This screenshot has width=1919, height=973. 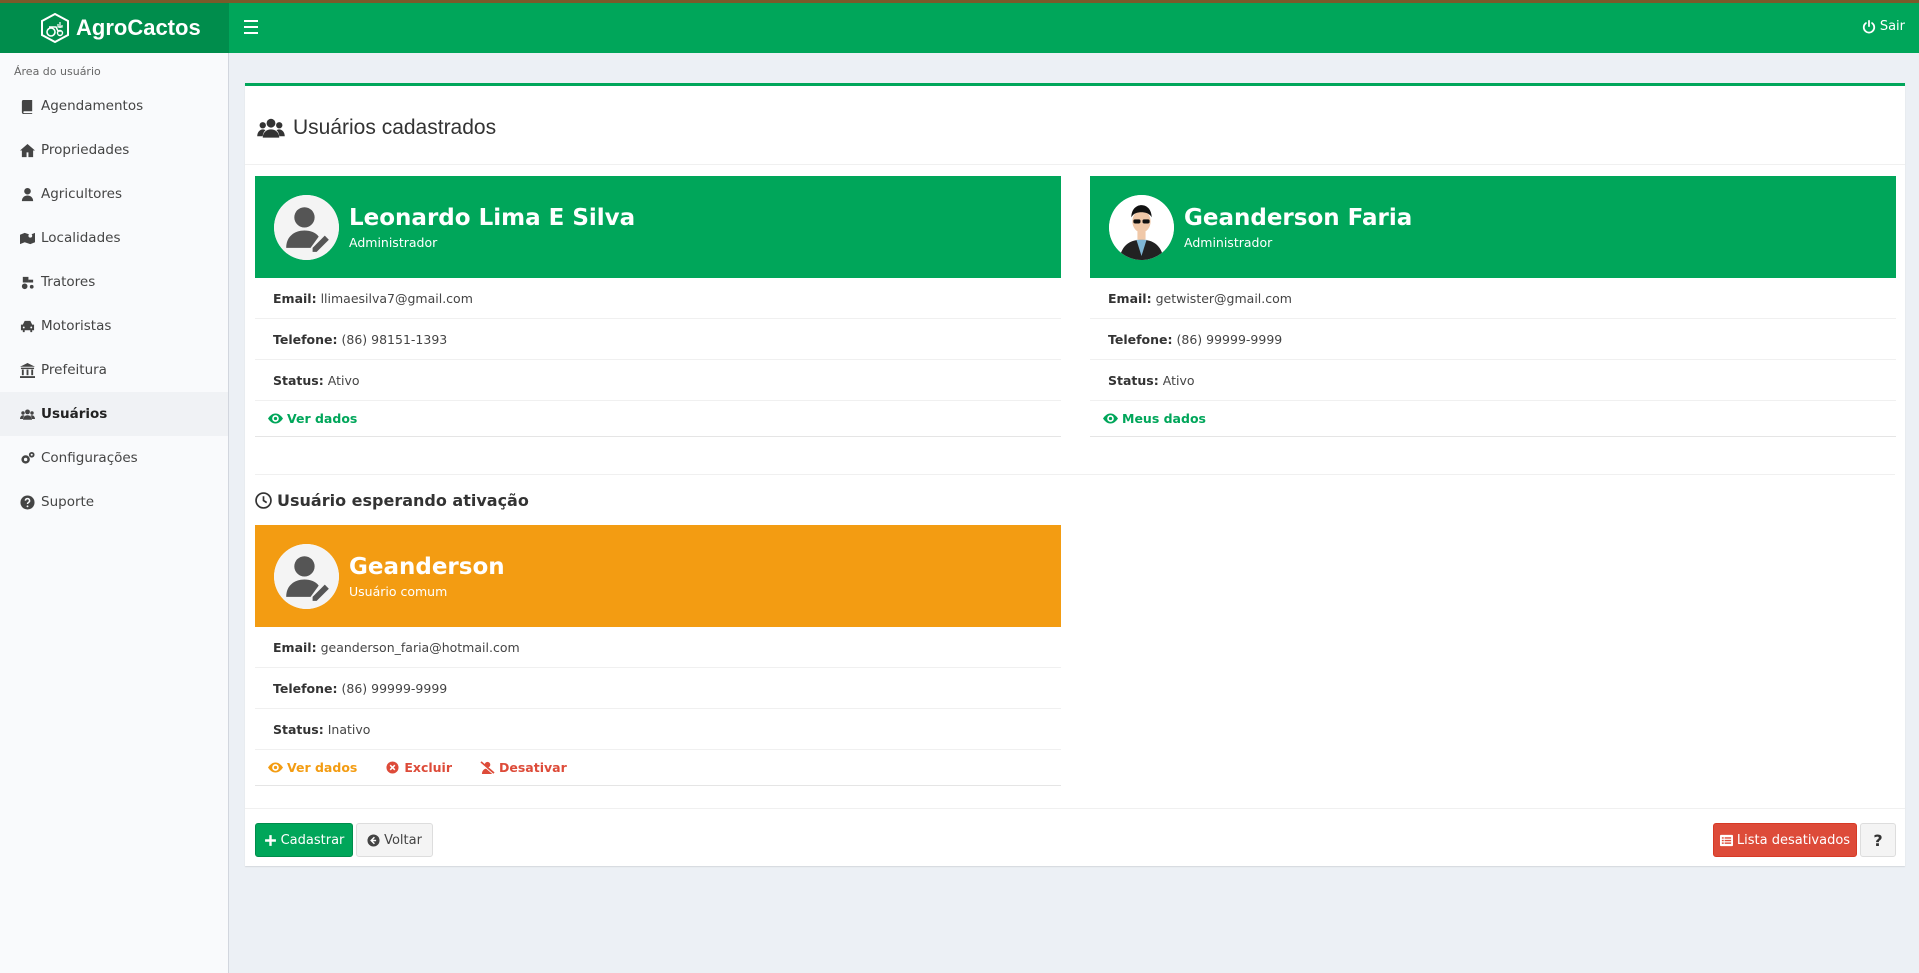 What do you see at coordinates (27, 238) in the screenshot?
I see `map-icon` at bounding box center [27, 238].